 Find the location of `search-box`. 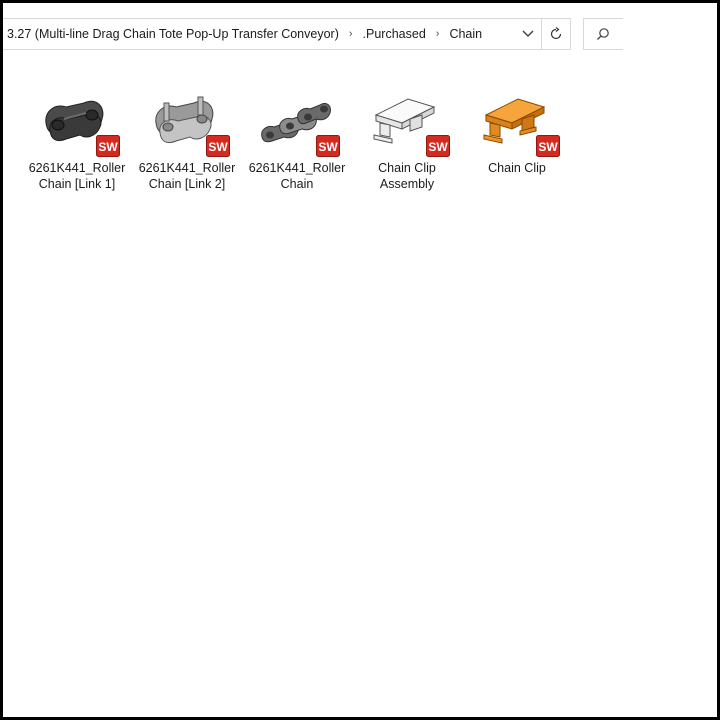

search-box is located at coordinates (603, 34).